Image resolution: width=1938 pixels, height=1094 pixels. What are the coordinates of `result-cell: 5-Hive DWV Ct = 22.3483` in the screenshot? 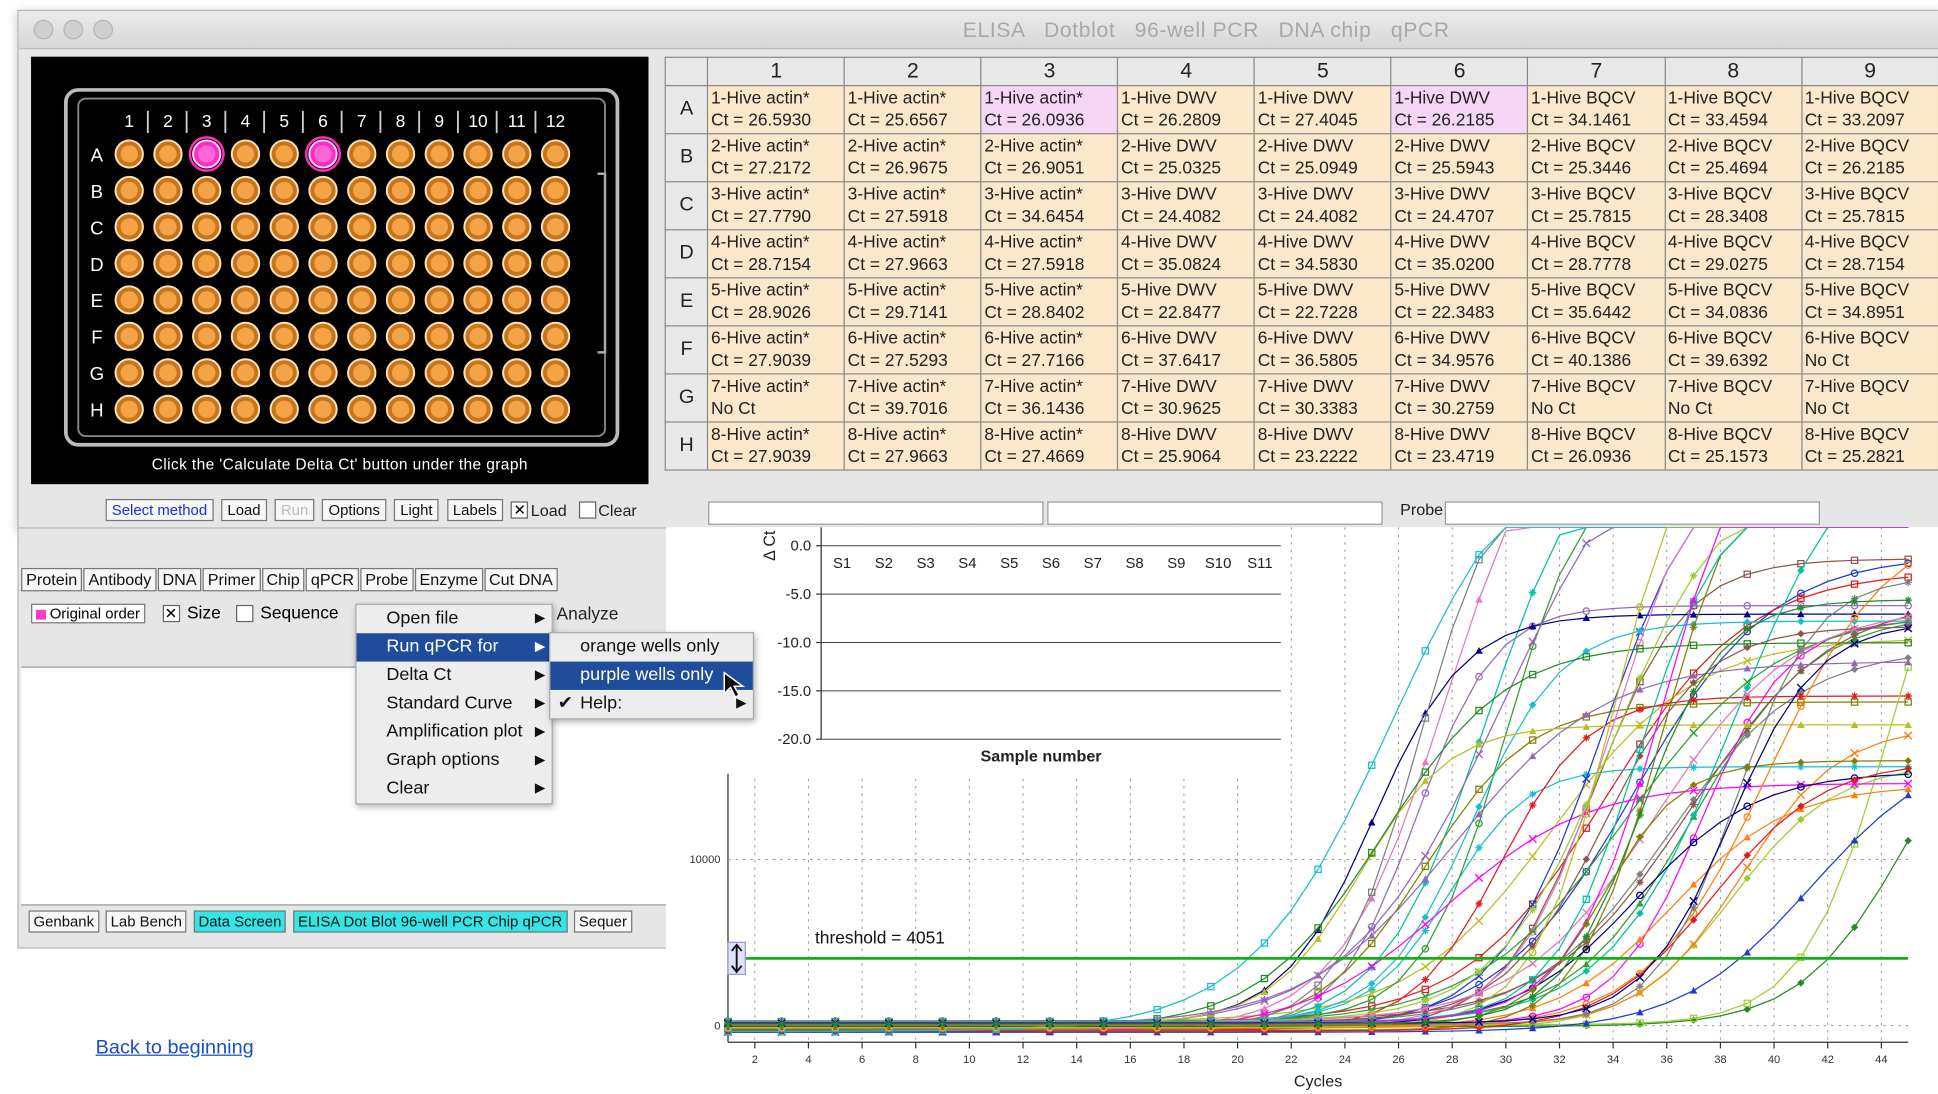 It's located at (1459, 302).